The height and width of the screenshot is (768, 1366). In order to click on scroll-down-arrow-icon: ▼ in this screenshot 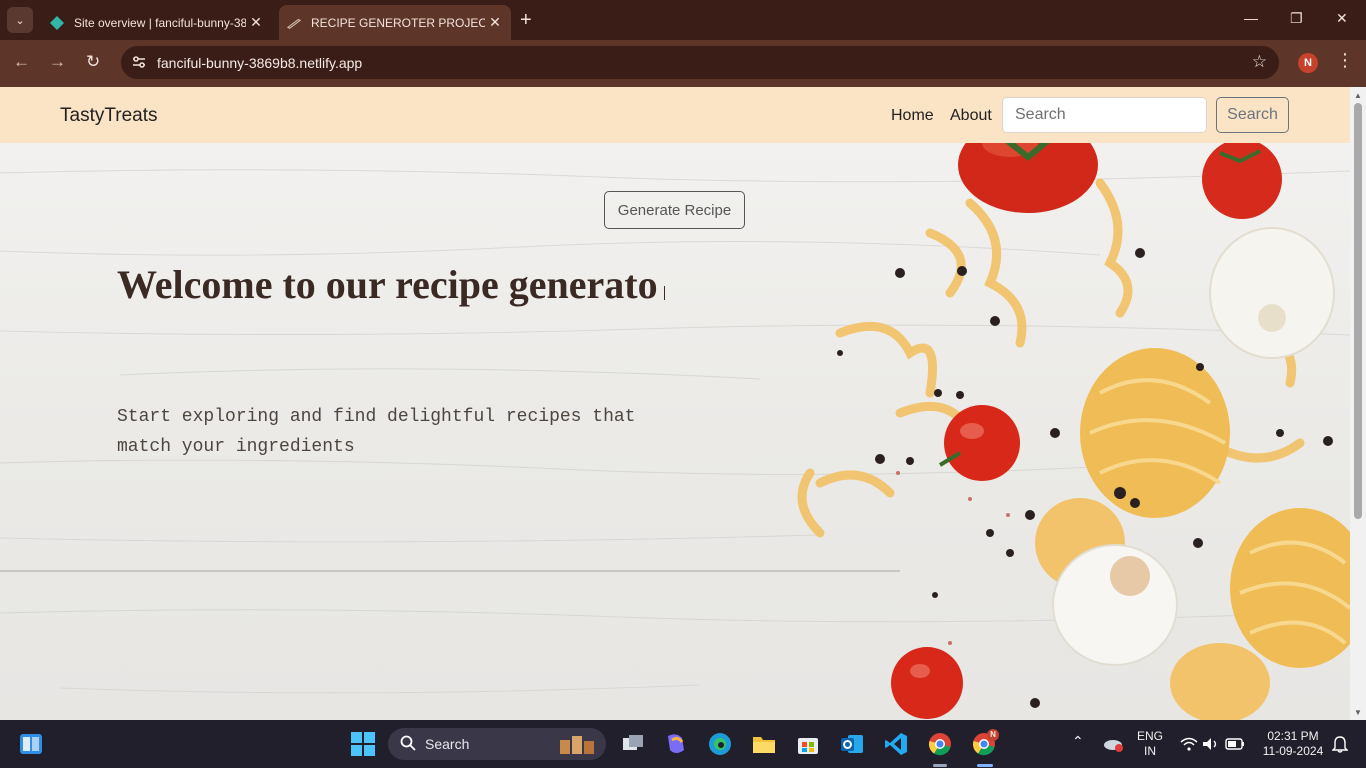, I will do `click(1358, 712)`.